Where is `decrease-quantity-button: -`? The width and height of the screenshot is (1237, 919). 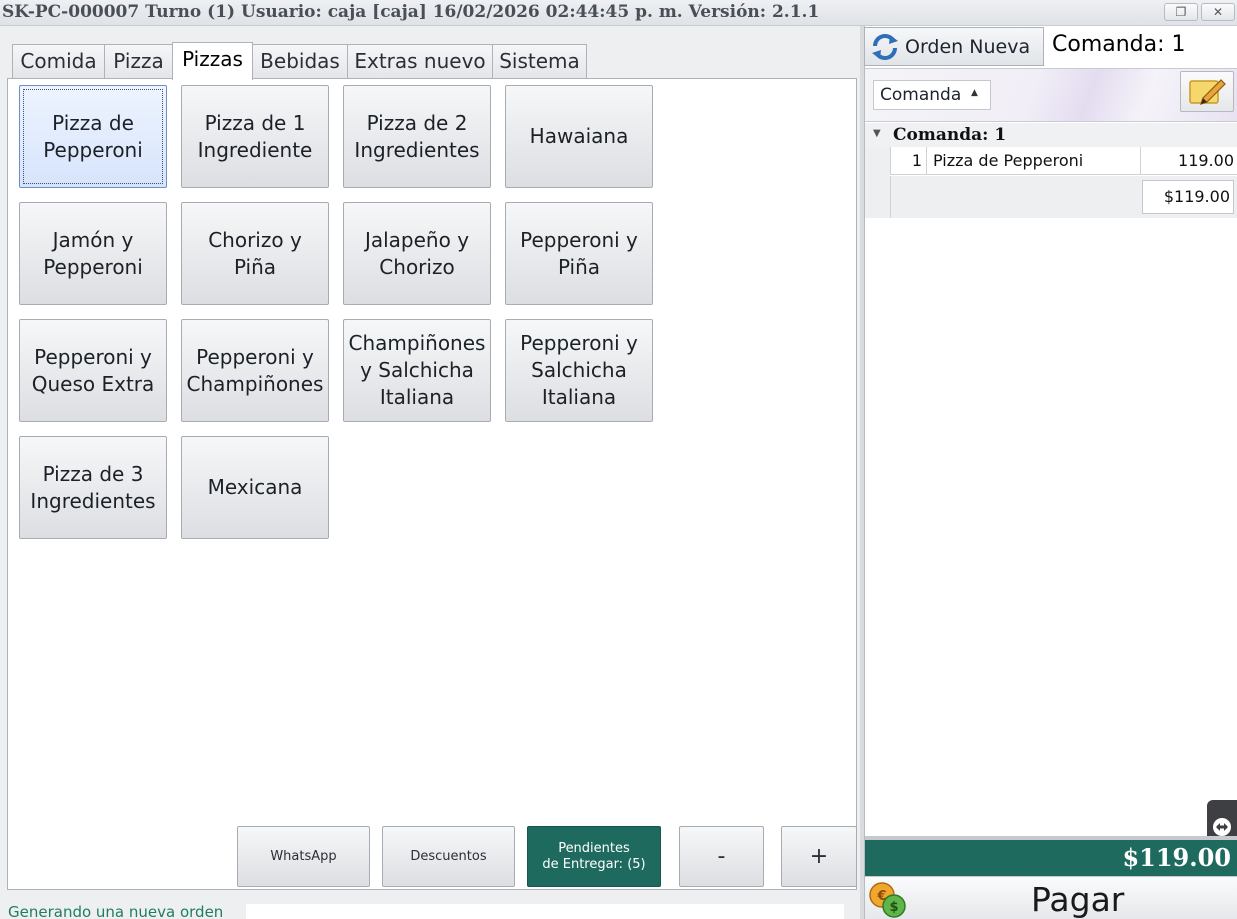 decrease-quantity-button: - is located at coordinates (721, 856).